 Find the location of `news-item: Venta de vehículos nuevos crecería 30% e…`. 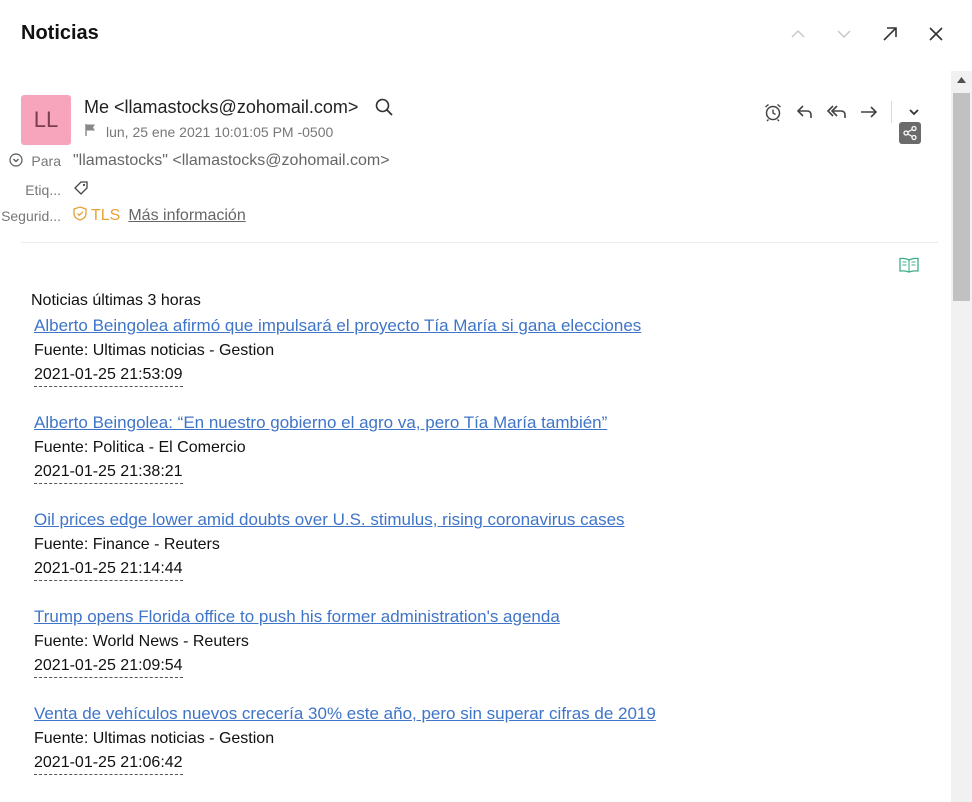

news-item: Venta de vehículos nuevos crecería 30% e… is located at coordinates (482, 738).